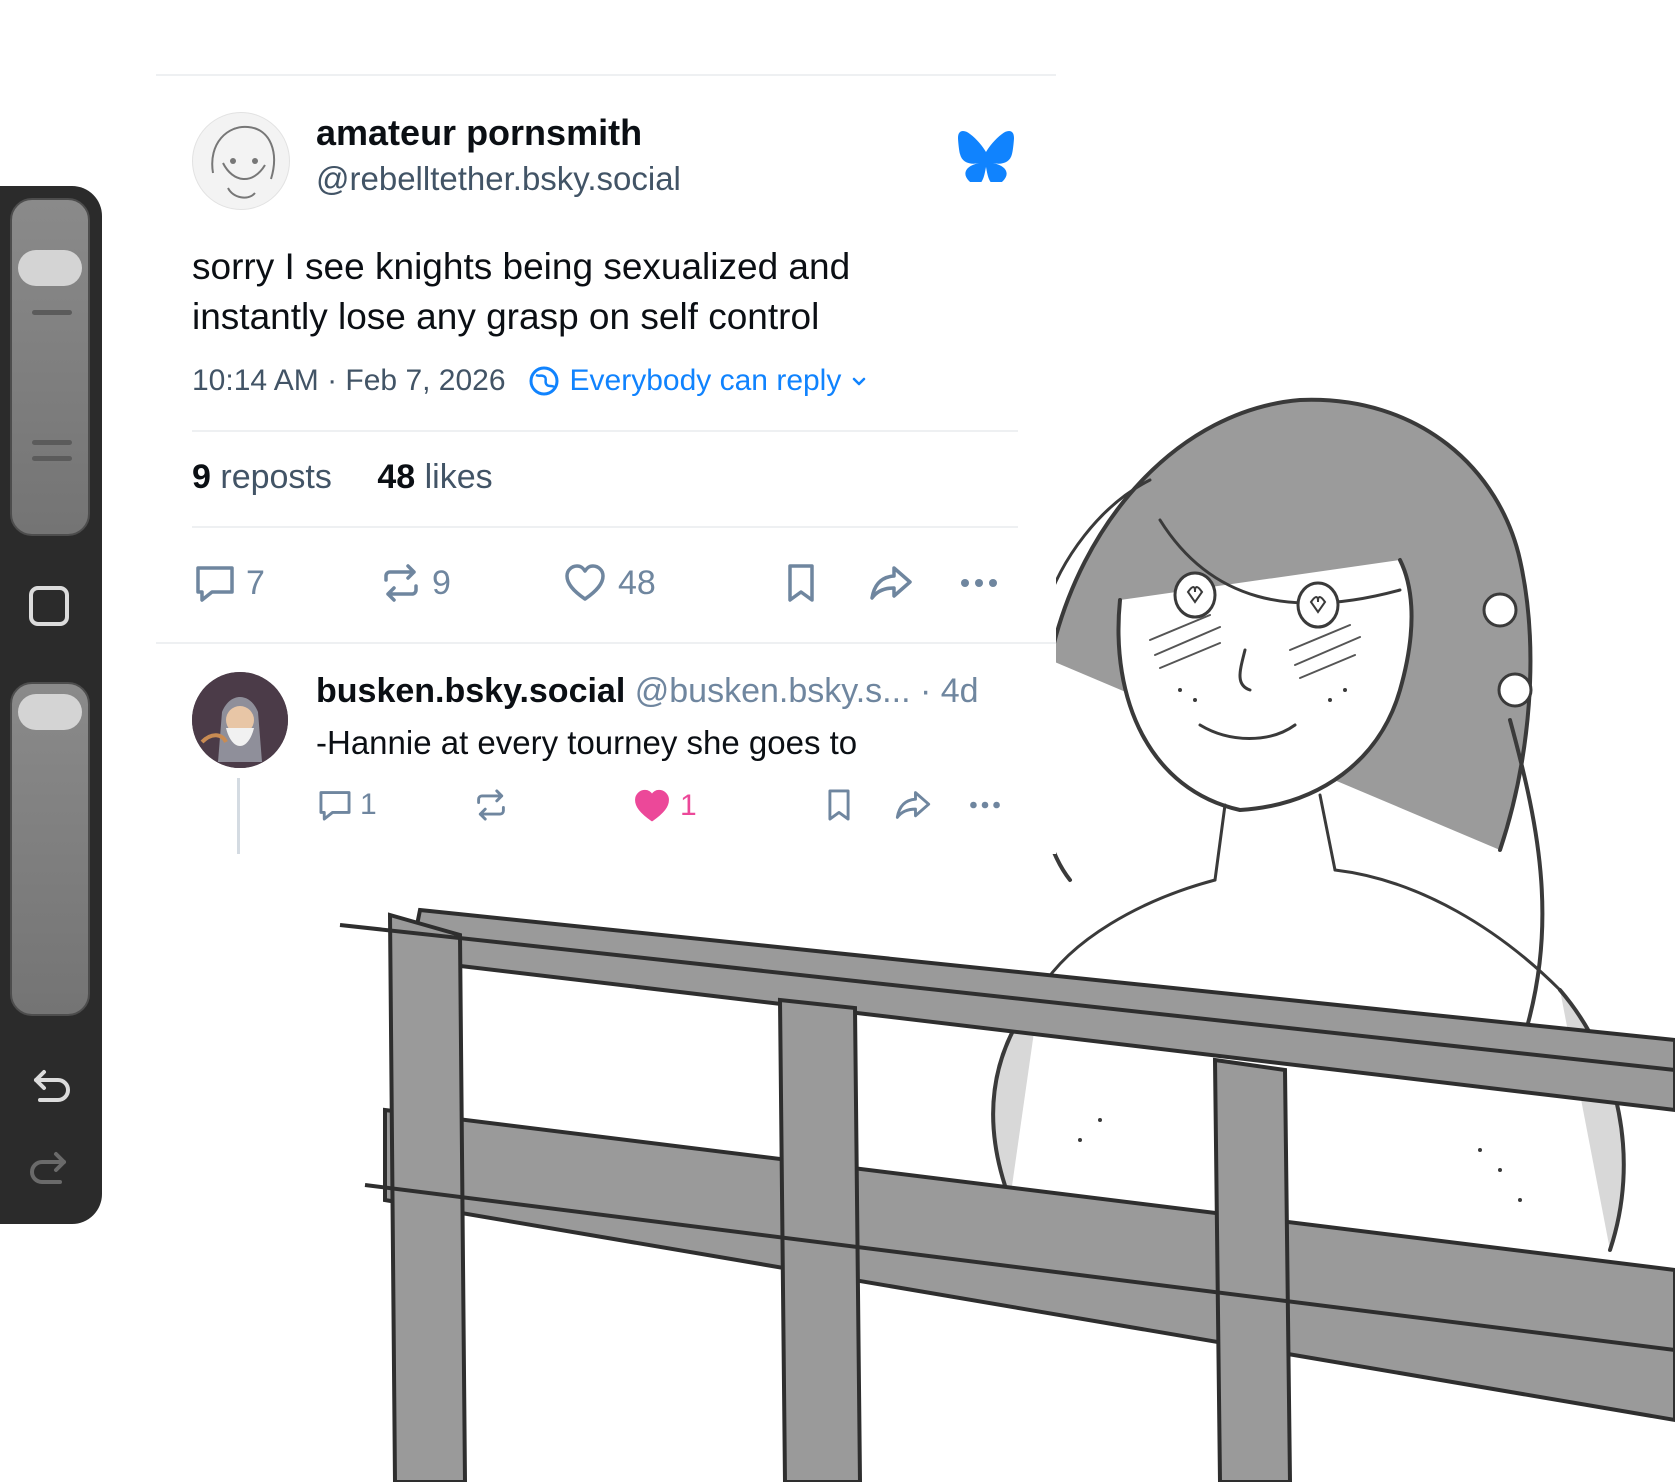  Describe the element at coordinates (50, 1088) in the screenshot. I see `undo-icon` at that location.